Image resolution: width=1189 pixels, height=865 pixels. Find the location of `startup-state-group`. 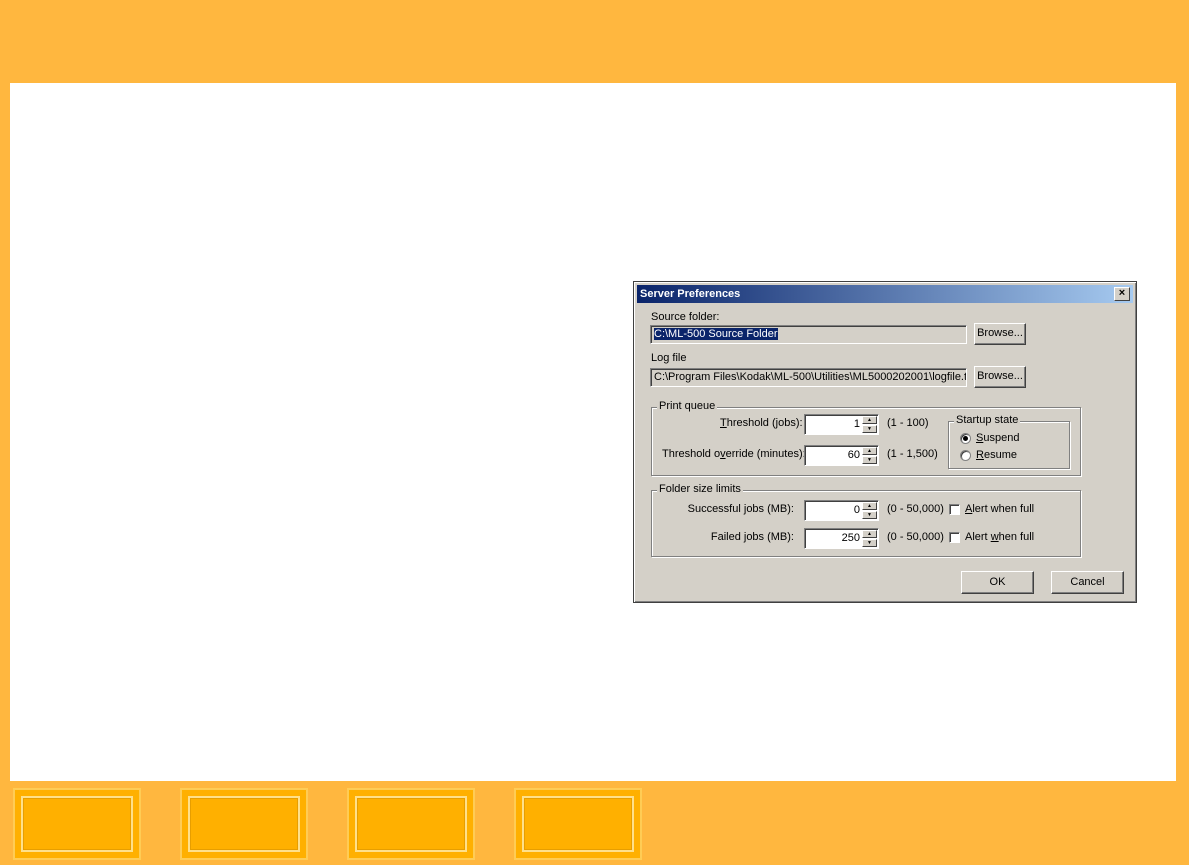

startup-state-group is located at coordinates (1009, 445).